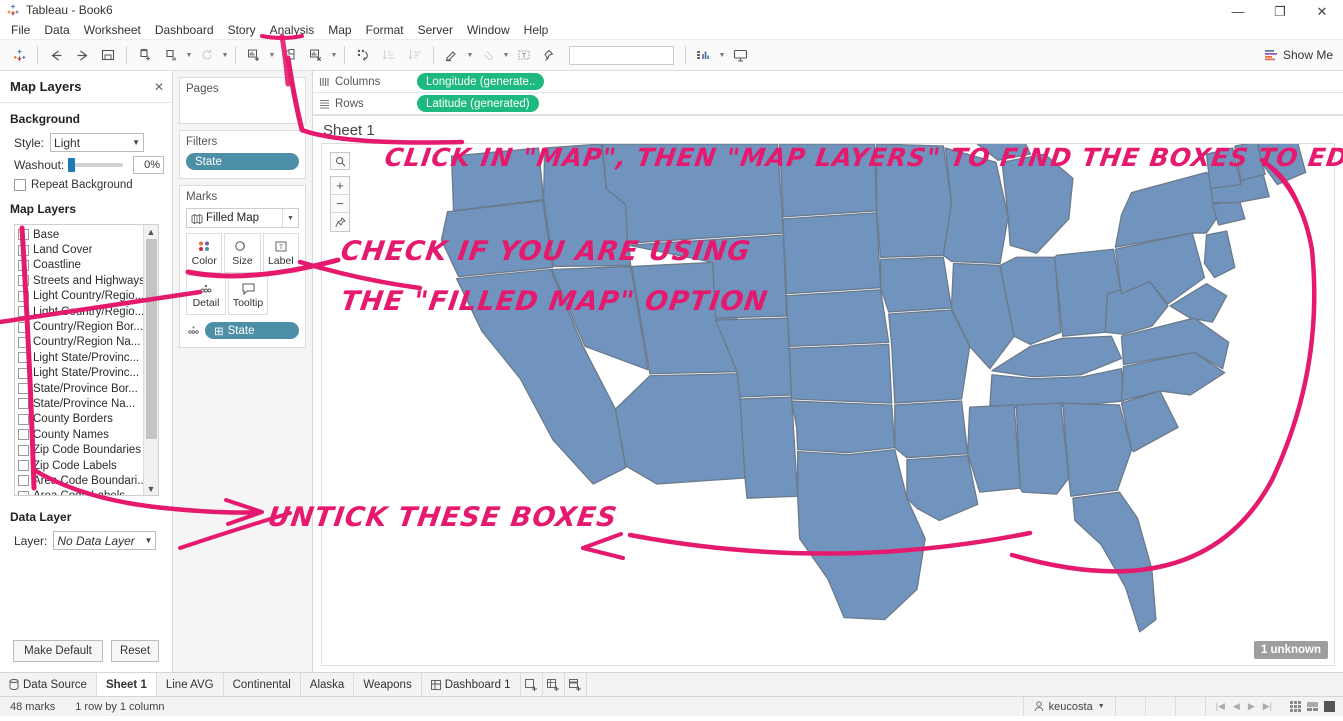 This screenshot has height=721, width=1343. I want to click on marks-detail-button: Detail, so click(206, 295).